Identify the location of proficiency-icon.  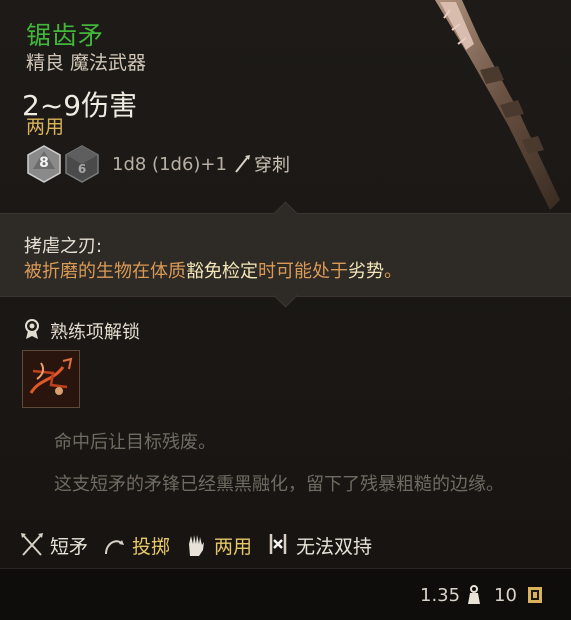
(32, 329).